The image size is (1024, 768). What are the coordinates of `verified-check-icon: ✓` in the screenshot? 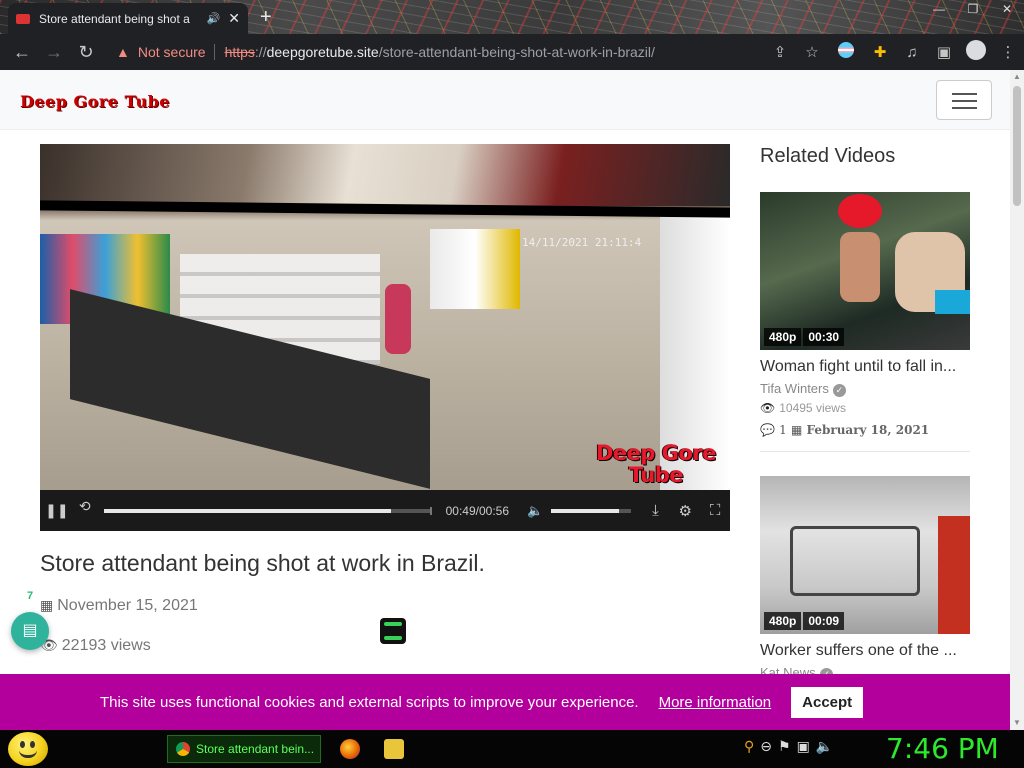 It's located at (839, 390).